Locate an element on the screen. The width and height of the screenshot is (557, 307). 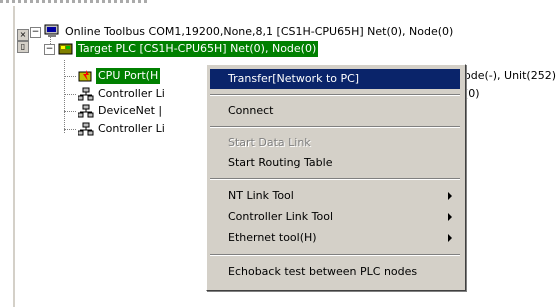
menu-item-start-data-link: Start Data Link is located at coordinates (335, 143).